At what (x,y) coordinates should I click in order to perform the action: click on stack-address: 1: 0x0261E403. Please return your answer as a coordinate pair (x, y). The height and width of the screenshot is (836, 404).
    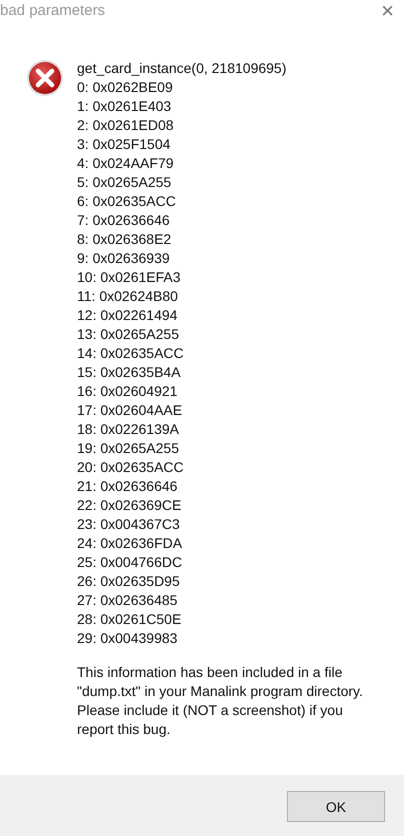
    Looking at the image, I should click on (124, 106).